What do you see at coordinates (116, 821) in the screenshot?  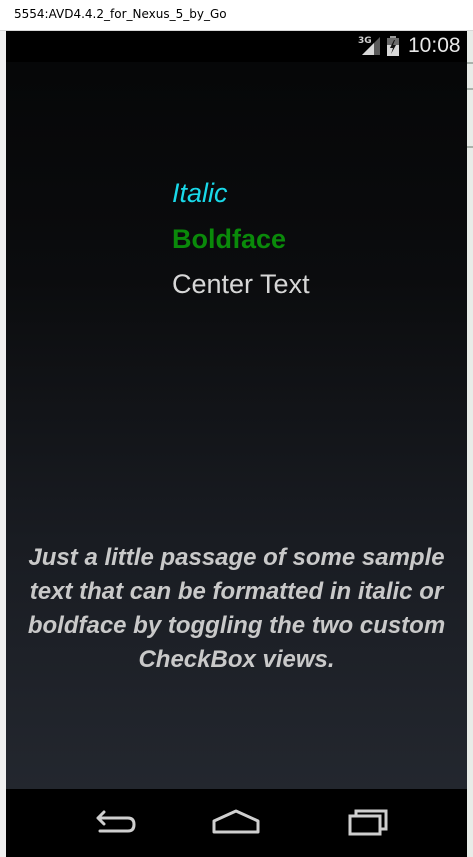 I see `back-icon` at bounding box center [116, 821].